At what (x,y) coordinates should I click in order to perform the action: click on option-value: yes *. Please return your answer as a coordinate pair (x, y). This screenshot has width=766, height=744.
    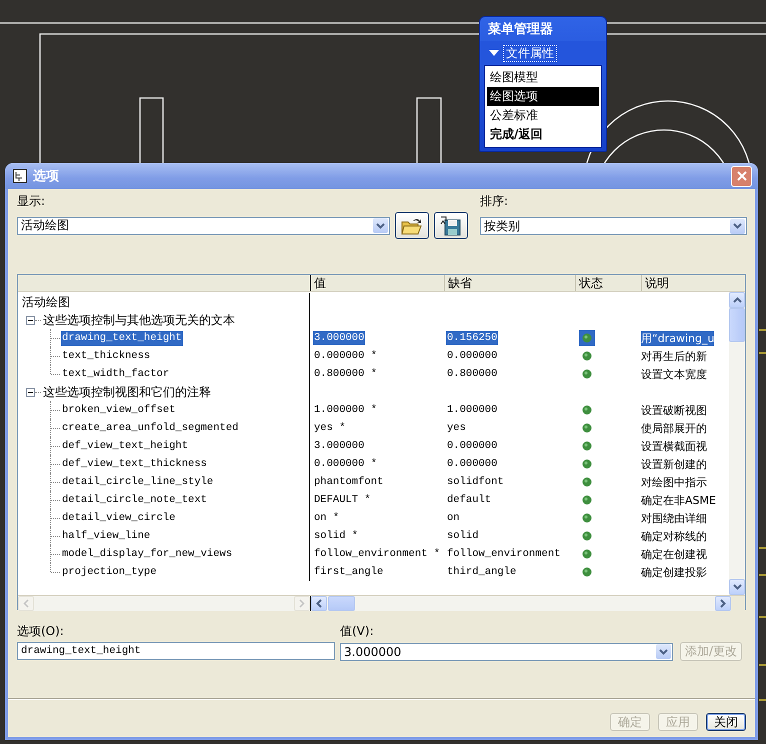
    Looking at the image, I should click on (330, 428).